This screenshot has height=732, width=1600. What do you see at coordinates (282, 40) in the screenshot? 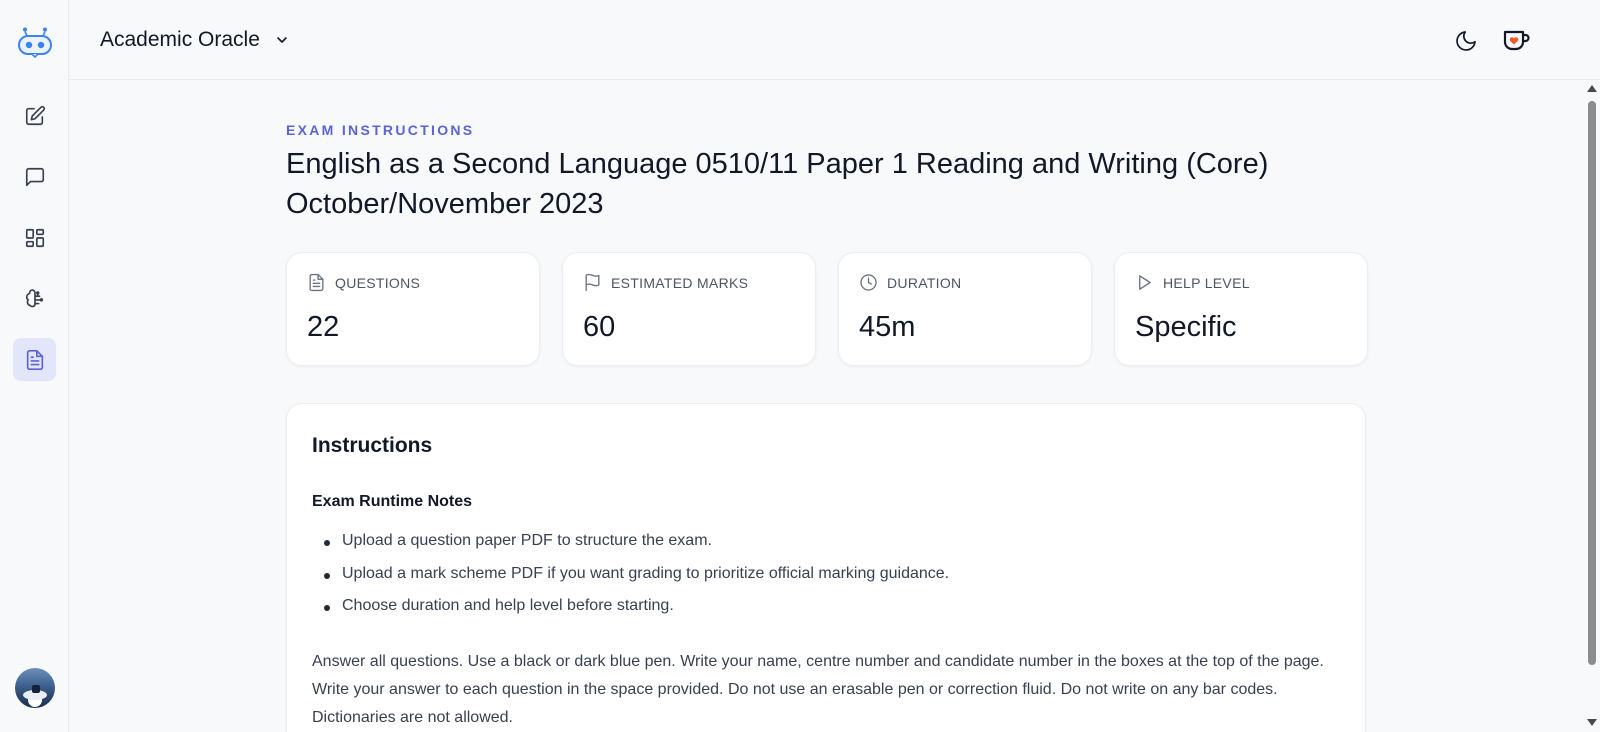
I see `chevron-down-icon` at bounding box center [282, 40].